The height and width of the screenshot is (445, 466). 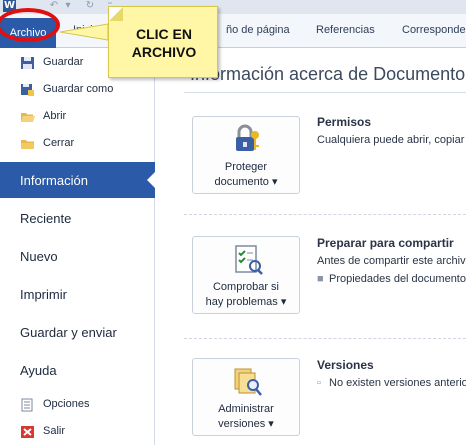 What do you see at coordinates (434, 30) in the screenshot?
I see `tab-correspondencia: Correspondencia` at bounding box center [434, 30].